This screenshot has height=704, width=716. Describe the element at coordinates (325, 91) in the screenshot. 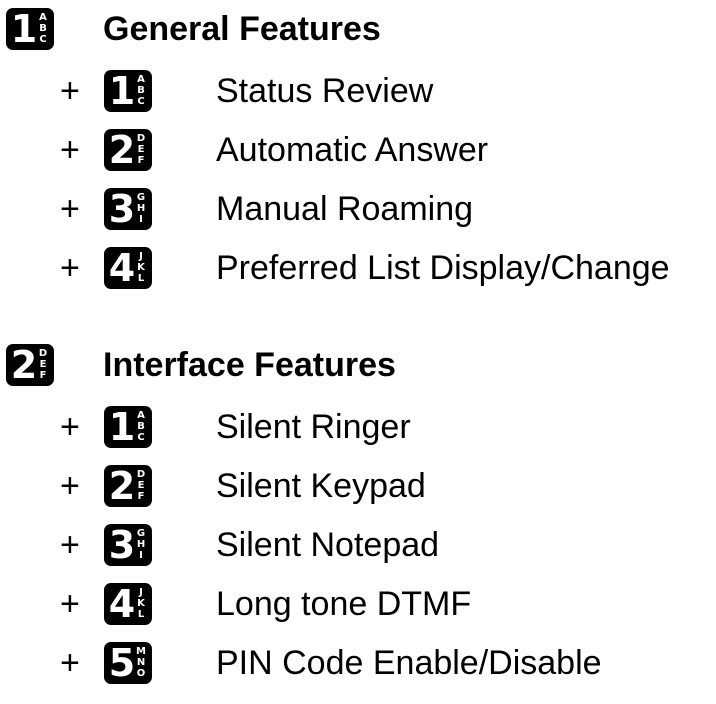

I see `menu-item-label: Status Review` at that location.